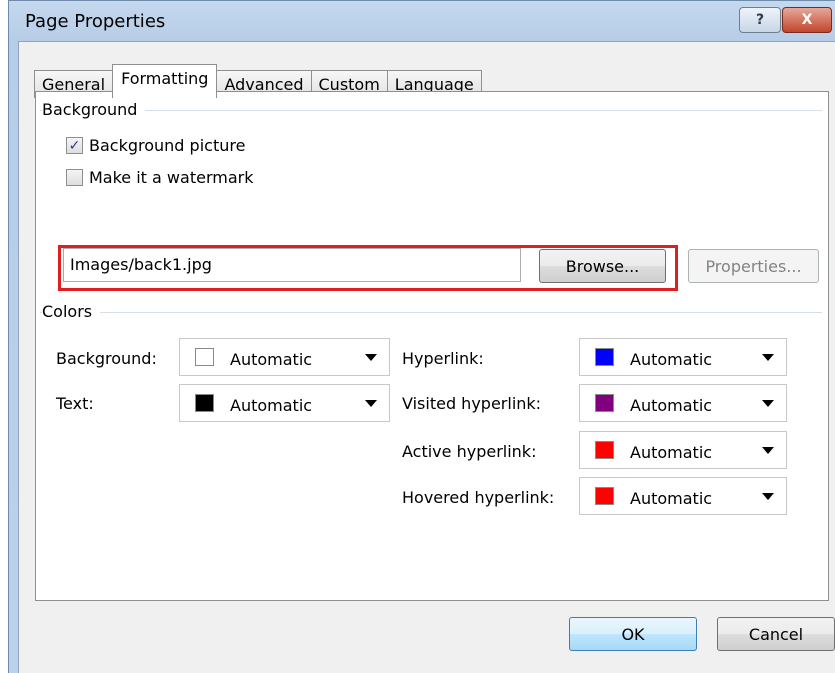  What do you see at coordinates (469, 451) in the screenshot?
I see `active-hyperlink-color-label: Active hyperlink:` at bounding box center [469, 451].